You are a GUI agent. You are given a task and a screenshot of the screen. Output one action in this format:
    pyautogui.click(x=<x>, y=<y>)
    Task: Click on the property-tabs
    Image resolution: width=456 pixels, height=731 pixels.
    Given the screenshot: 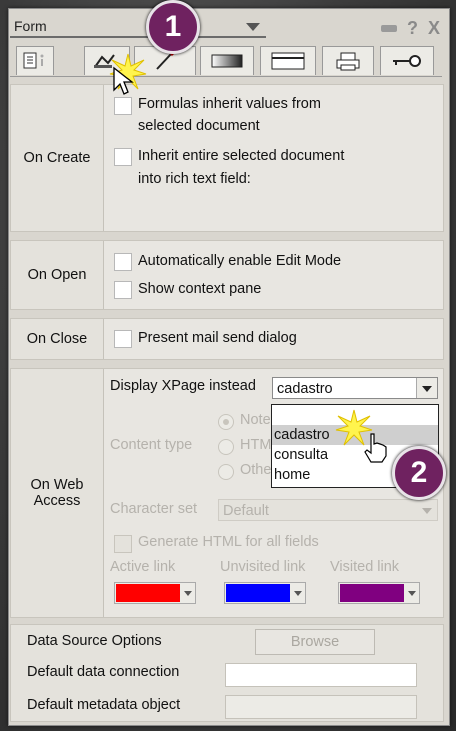 What is the action you would take?
    pyautogui.click(x=225, y=61)
    